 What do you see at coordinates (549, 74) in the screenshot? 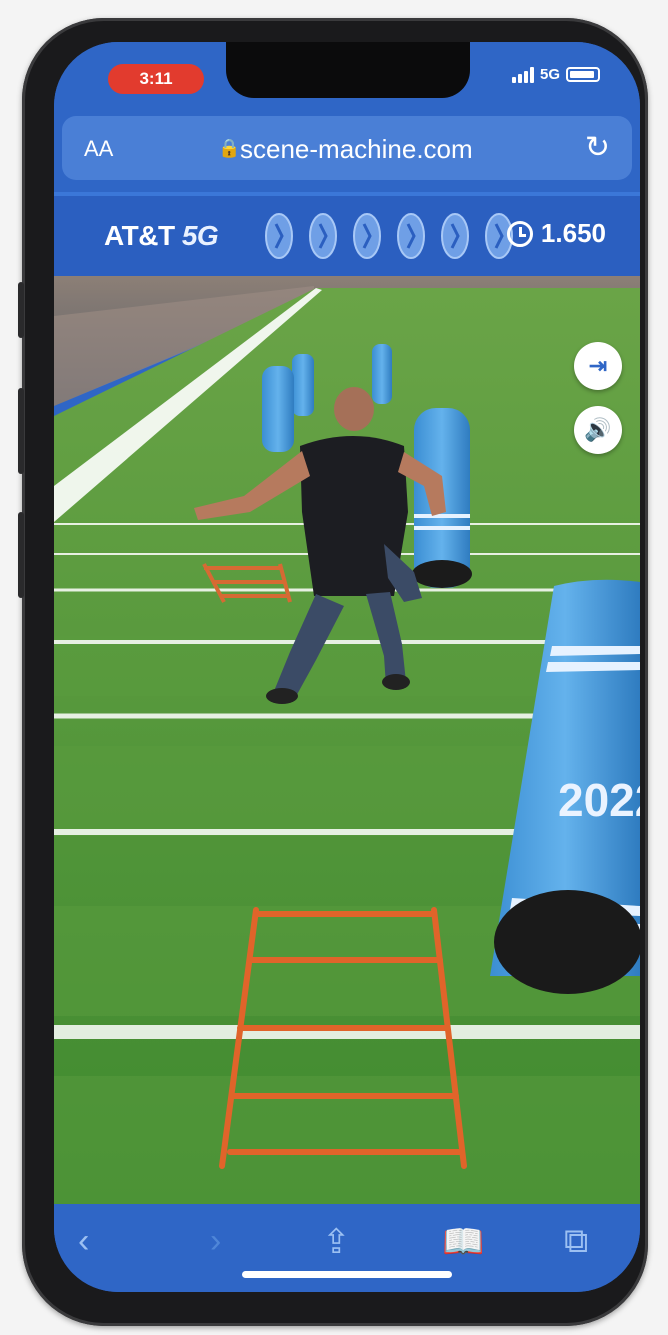
I see `network-label: 5G` at bounding box center [549, 74].